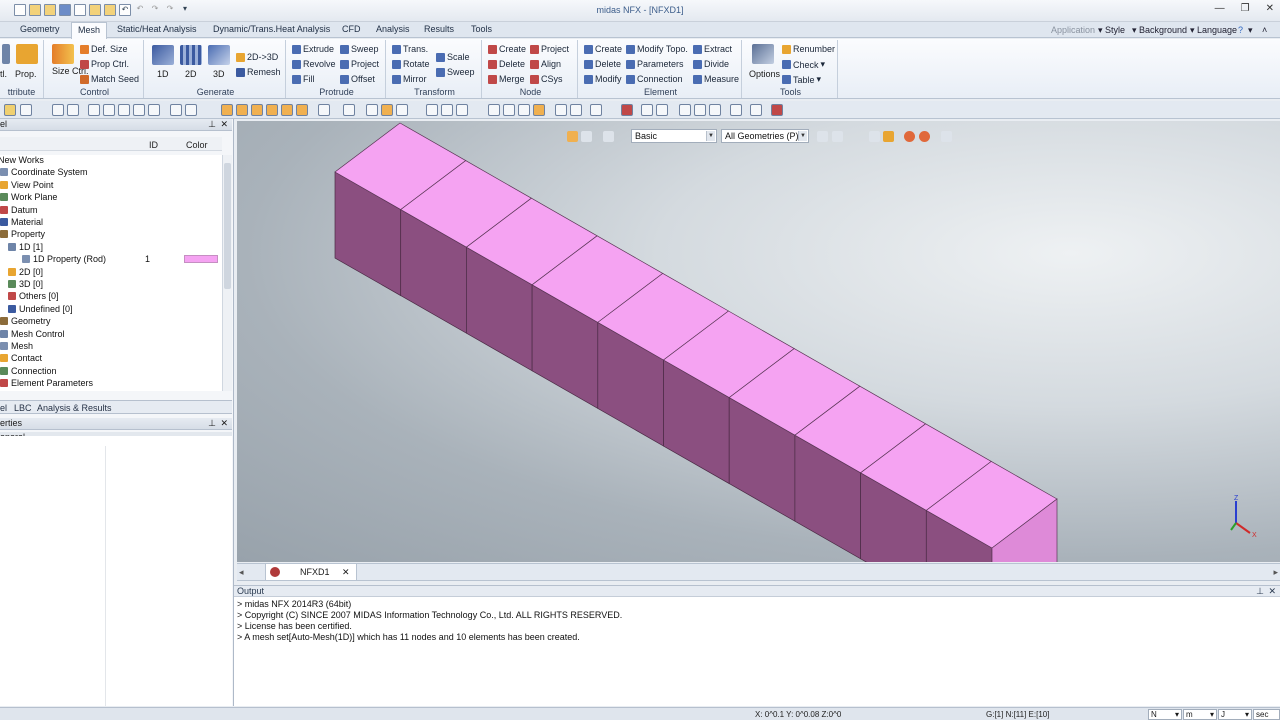 Image resolution: width=1280 pixels, height=720 pixels. What do you see at coordinates (387, 110) in the screenshot?
I see `shaded-edges-icon` at bounding box center [387, 110].